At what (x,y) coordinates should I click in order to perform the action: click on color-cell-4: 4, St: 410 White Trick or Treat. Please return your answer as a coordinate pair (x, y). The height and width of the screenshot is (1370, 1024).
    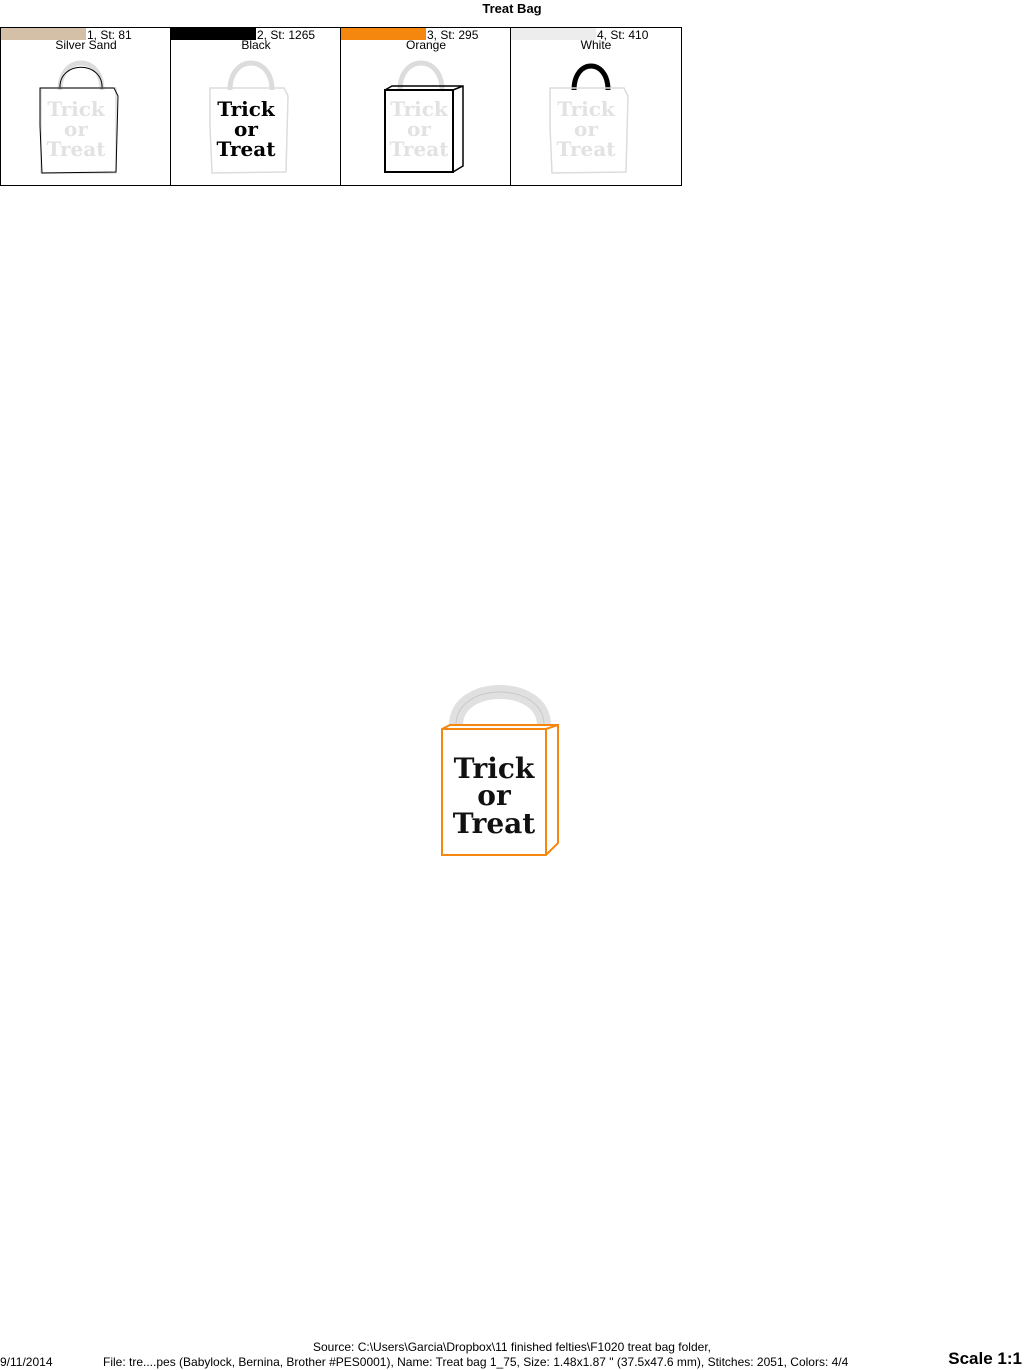
    Looking at the image, I should click on (596, 106).